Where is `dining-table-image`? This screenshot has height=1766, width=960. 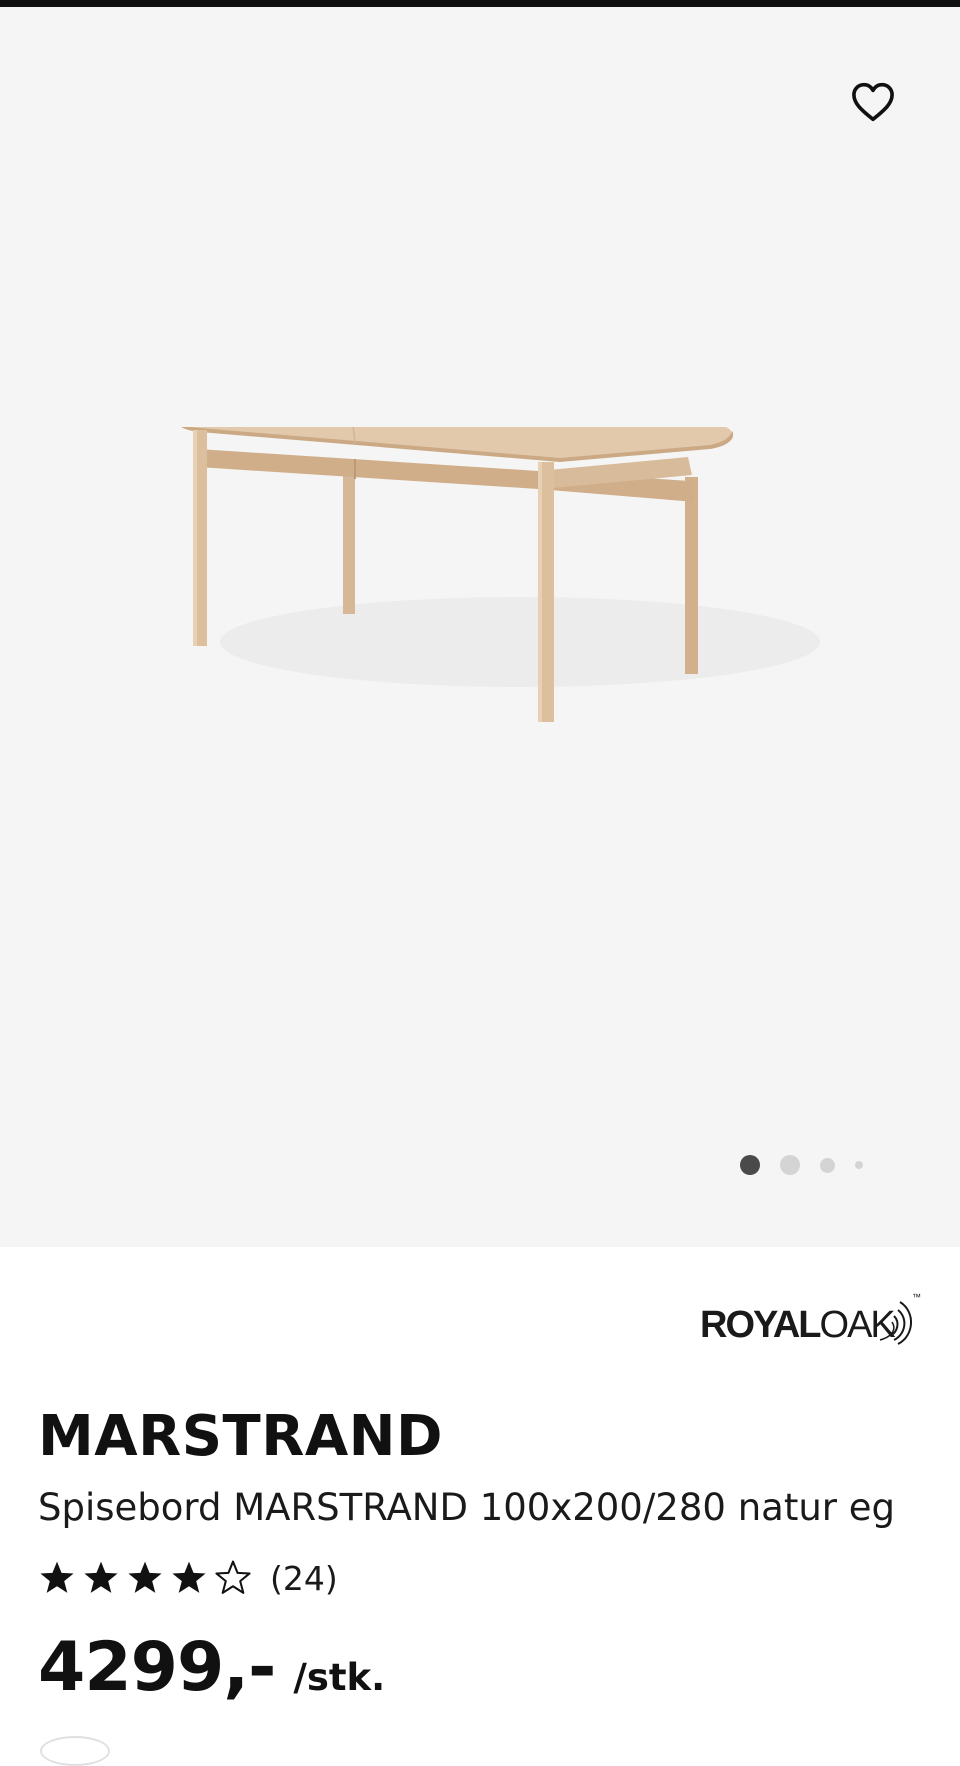
dining-table-image is located at coordinates (500, 574).